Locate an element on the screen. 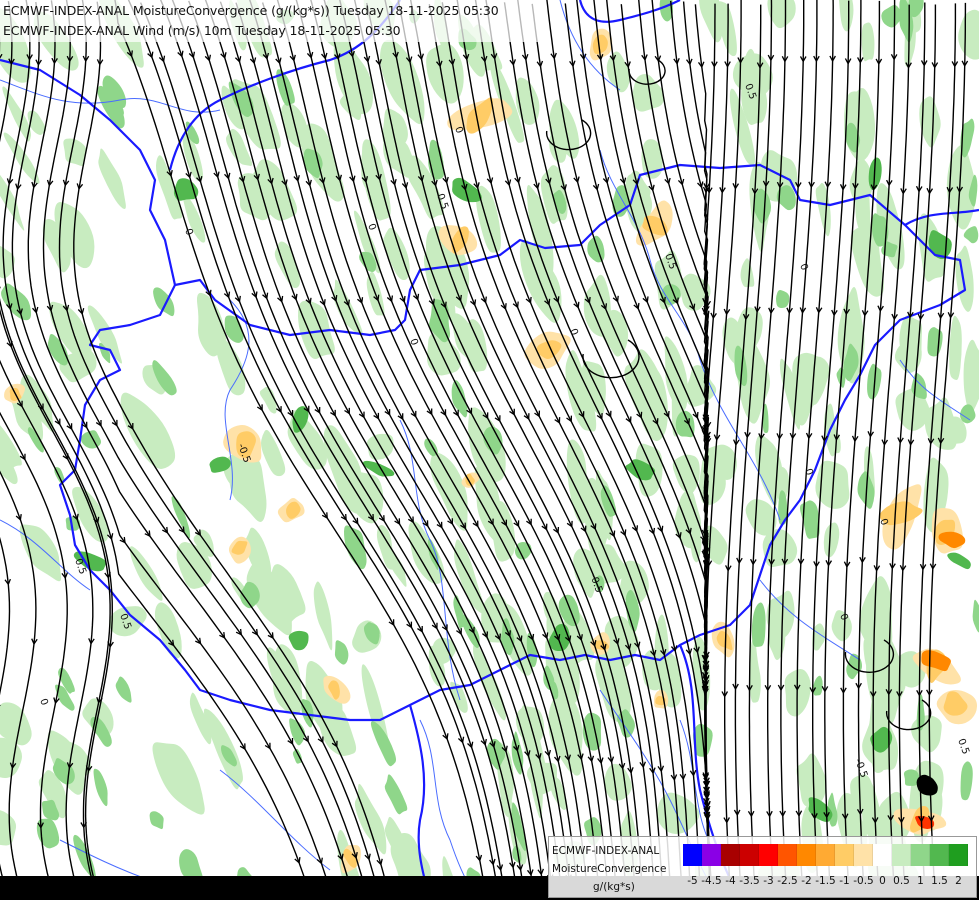 The width and height of the screenshot is (979, 900). legend-tick-label: -4 is located at coordinates (730, 881).